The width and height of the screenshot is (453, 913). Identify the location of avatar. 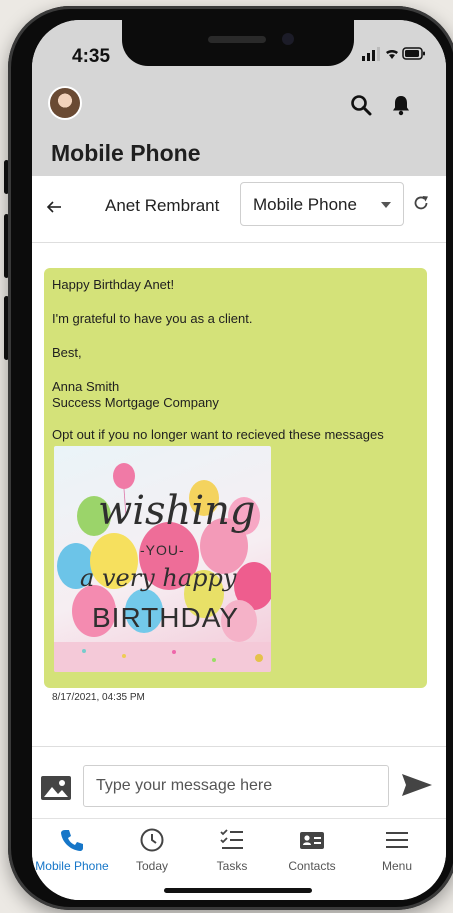
(65, 103).